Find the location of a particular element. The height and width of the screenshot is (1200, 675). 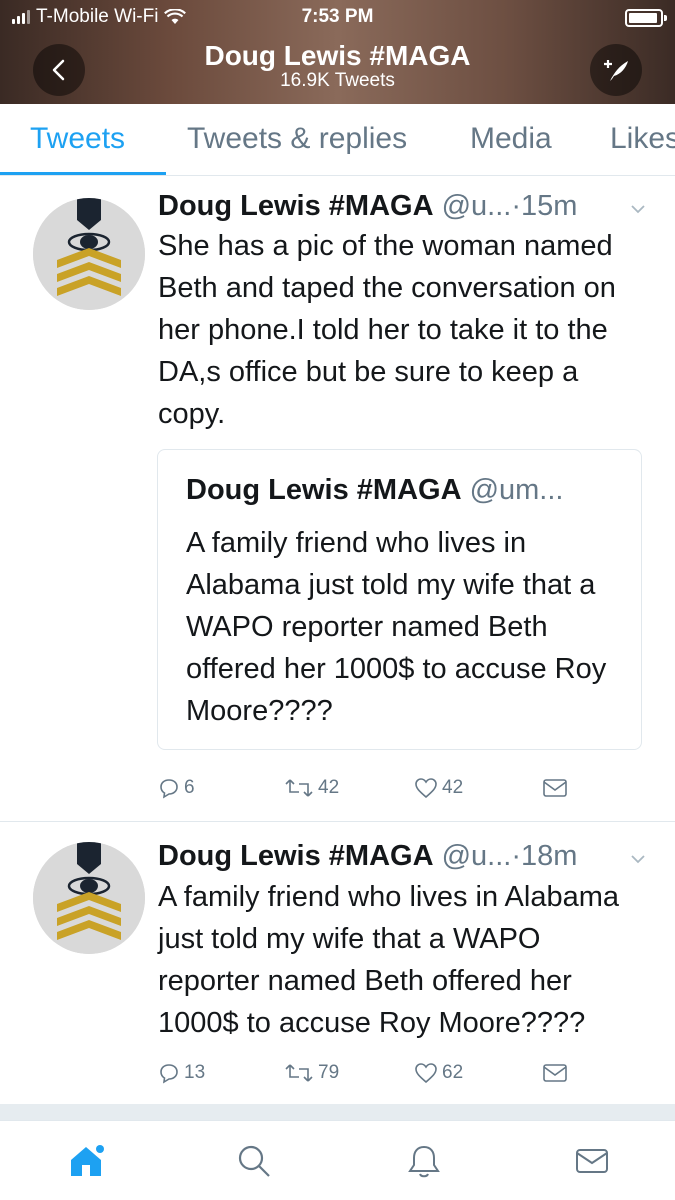

nav-search is located at coordinates (254, 1161).